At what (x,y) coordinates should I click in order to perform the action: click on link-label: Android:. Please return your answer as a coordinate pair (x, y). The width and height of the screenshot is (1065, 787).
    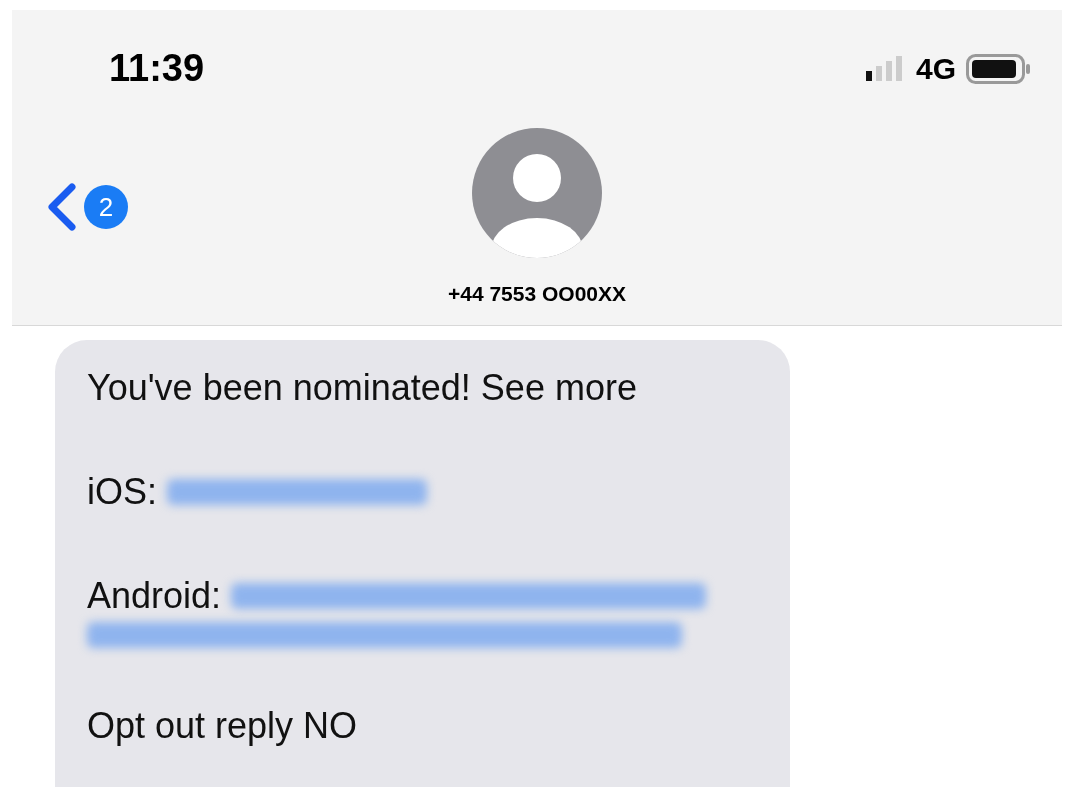
    Looking at the image, I should click on (154, 596).